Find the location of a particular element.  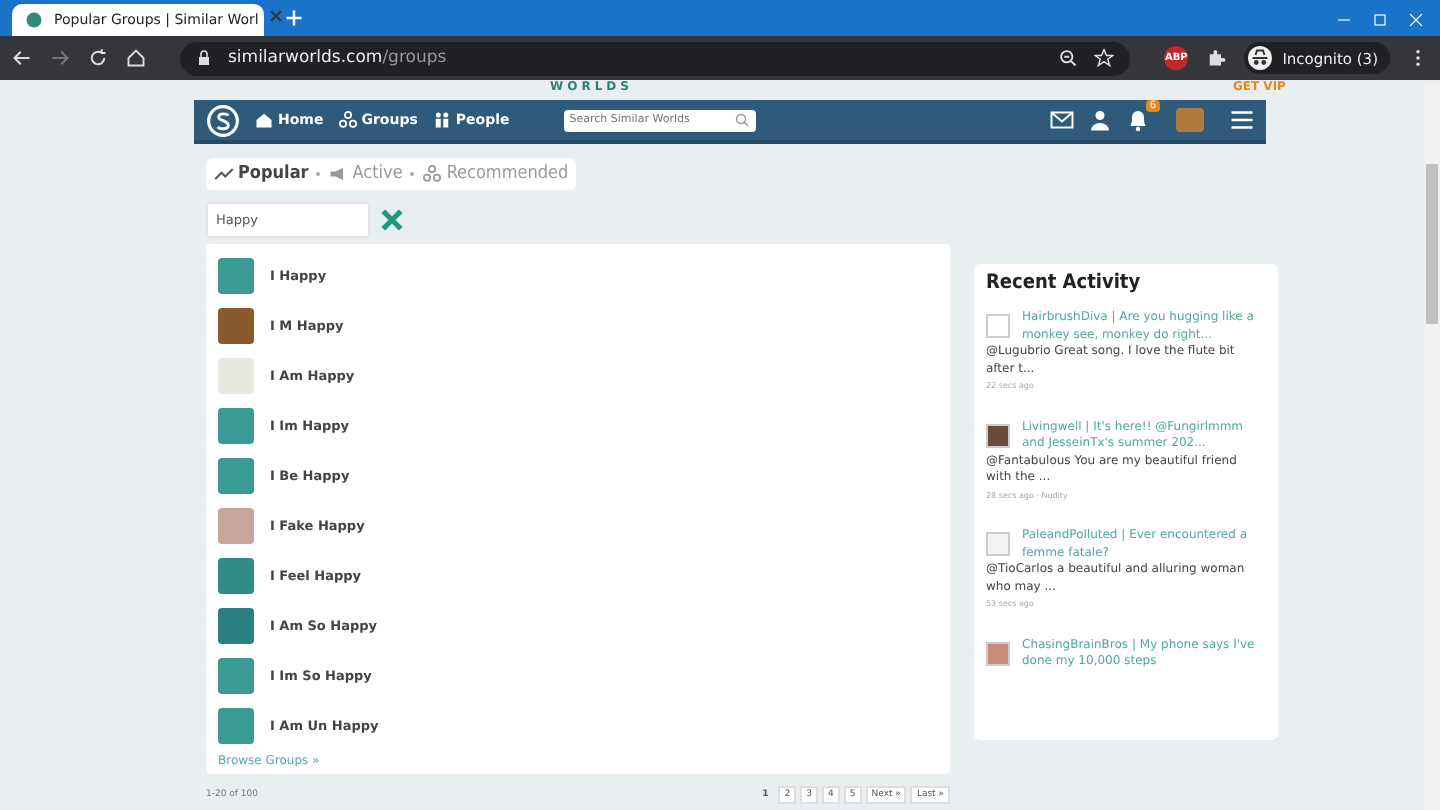

megaphone-icon is located at coordinates (338, 174).